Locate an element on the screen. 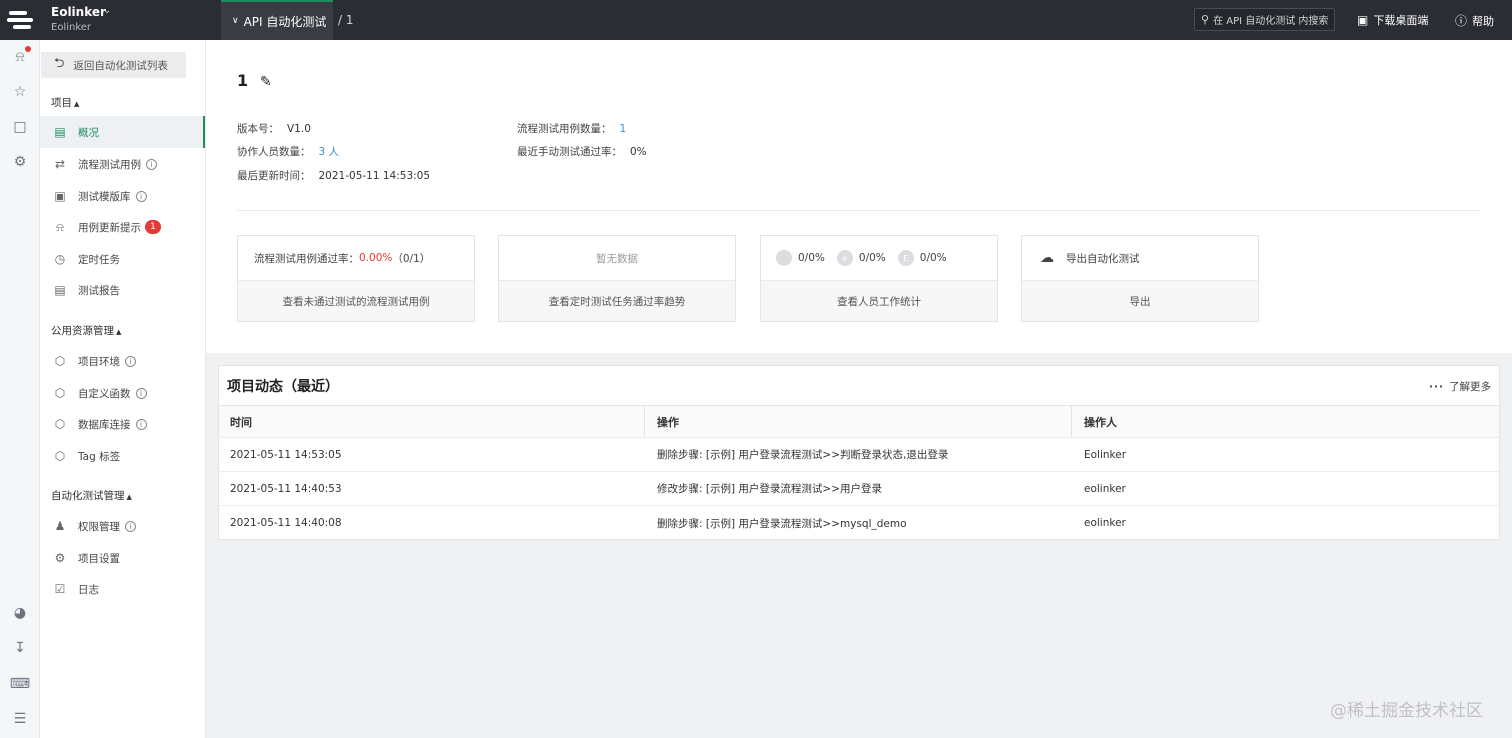 This screenshot has height=738, width=1512. notification-dot is located at coordinates (28, 49).